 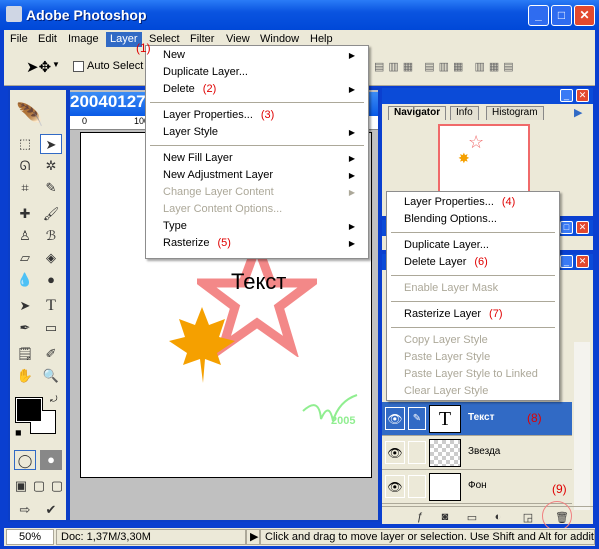 I want to click on panel-menu-icon: ▶, so click(x=578, y=112).